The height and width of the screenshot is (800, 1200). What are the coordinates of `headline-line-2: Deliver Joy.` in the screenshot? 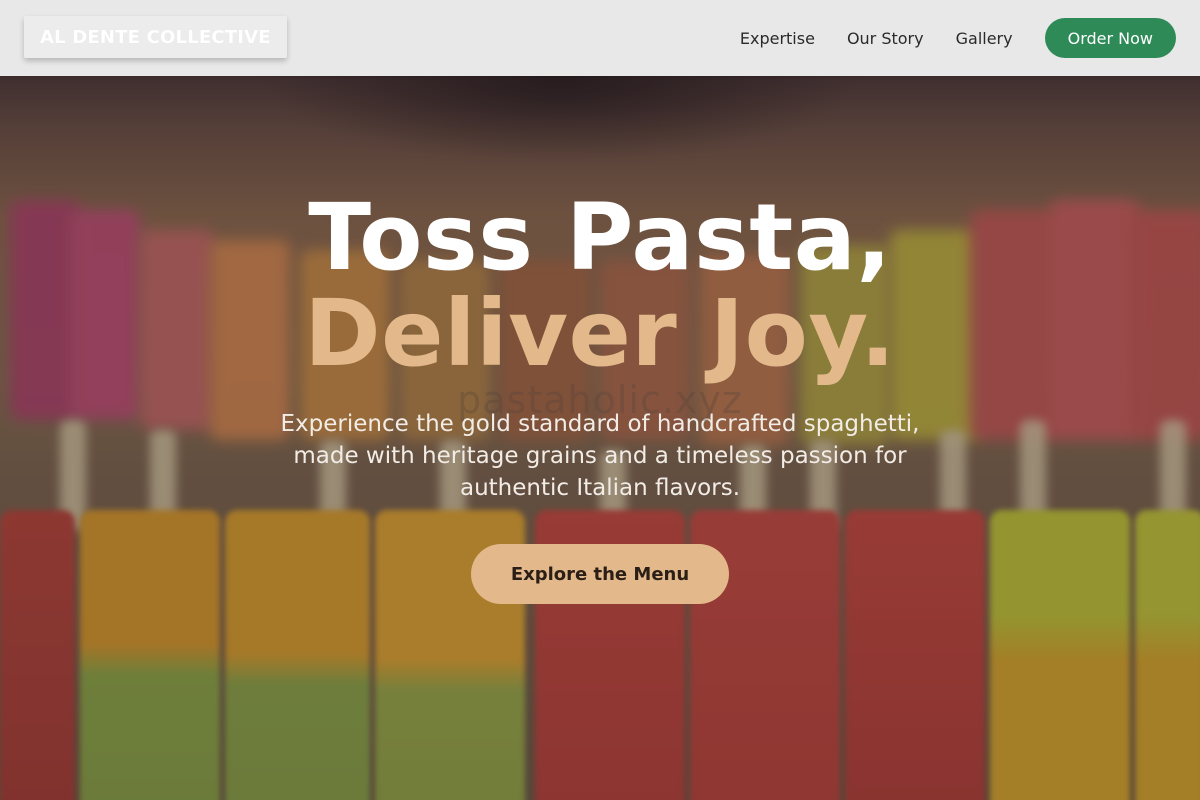 It's located at (600, 333).